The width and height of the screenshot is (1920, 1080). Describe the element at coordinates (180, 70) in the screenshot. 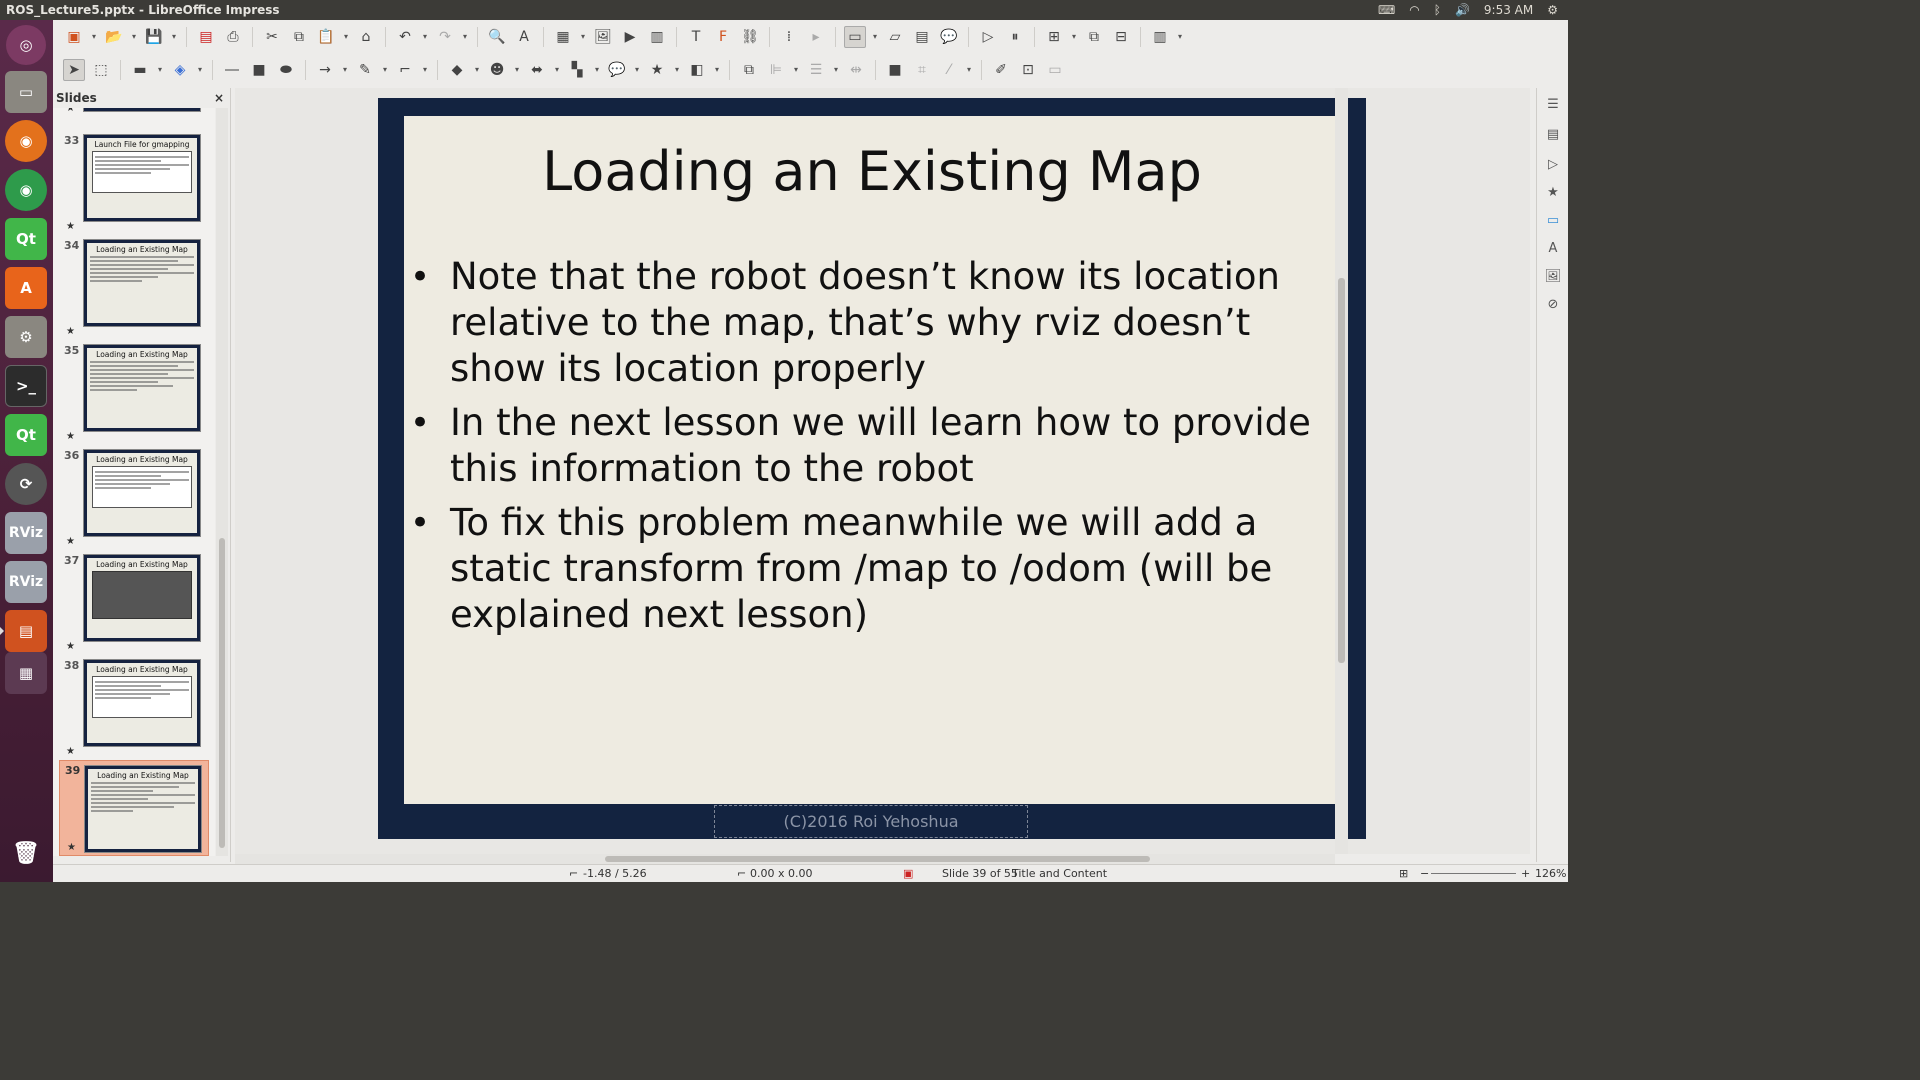

I see `fill-color-icon: ◈` at that location.